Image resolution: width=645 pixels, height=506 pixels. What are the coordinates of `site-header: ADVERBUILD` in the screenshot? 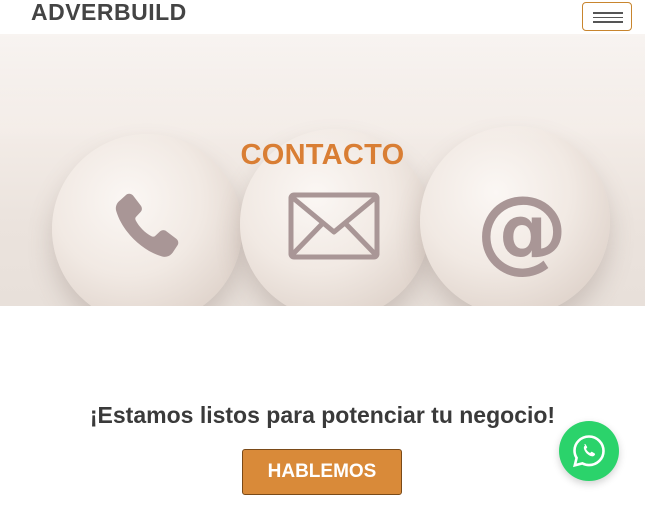 It's located at (322, 17).